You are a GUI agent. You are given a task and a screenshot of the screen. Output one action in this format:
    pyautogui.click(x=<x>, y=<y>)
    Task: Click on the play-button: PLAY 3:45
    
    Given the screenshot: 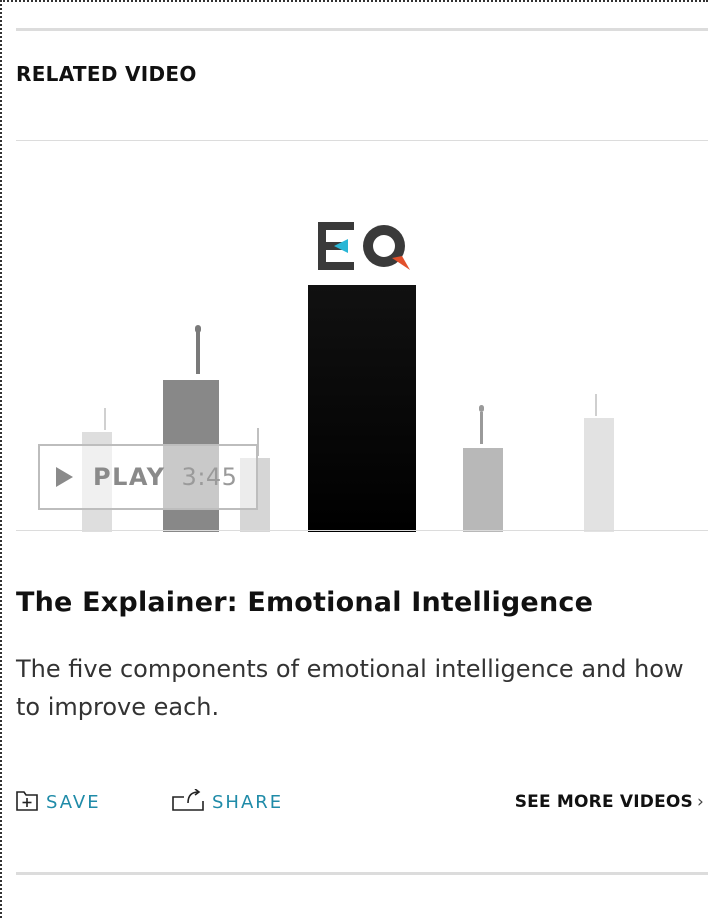 What is the action you would take?
    pyautogui.click(x=148, y=477)
    